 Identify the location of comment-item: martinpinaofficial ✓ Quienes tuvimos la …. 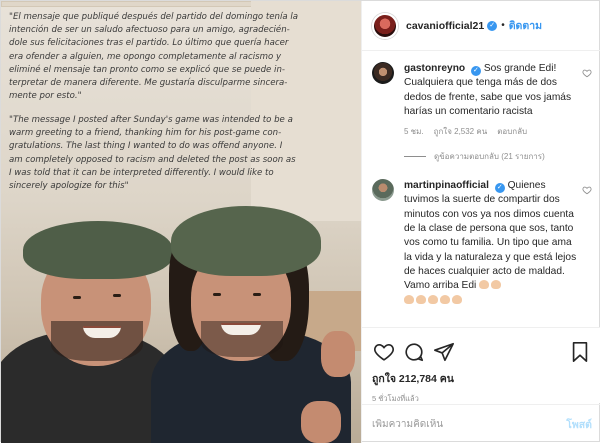
(482, 243).